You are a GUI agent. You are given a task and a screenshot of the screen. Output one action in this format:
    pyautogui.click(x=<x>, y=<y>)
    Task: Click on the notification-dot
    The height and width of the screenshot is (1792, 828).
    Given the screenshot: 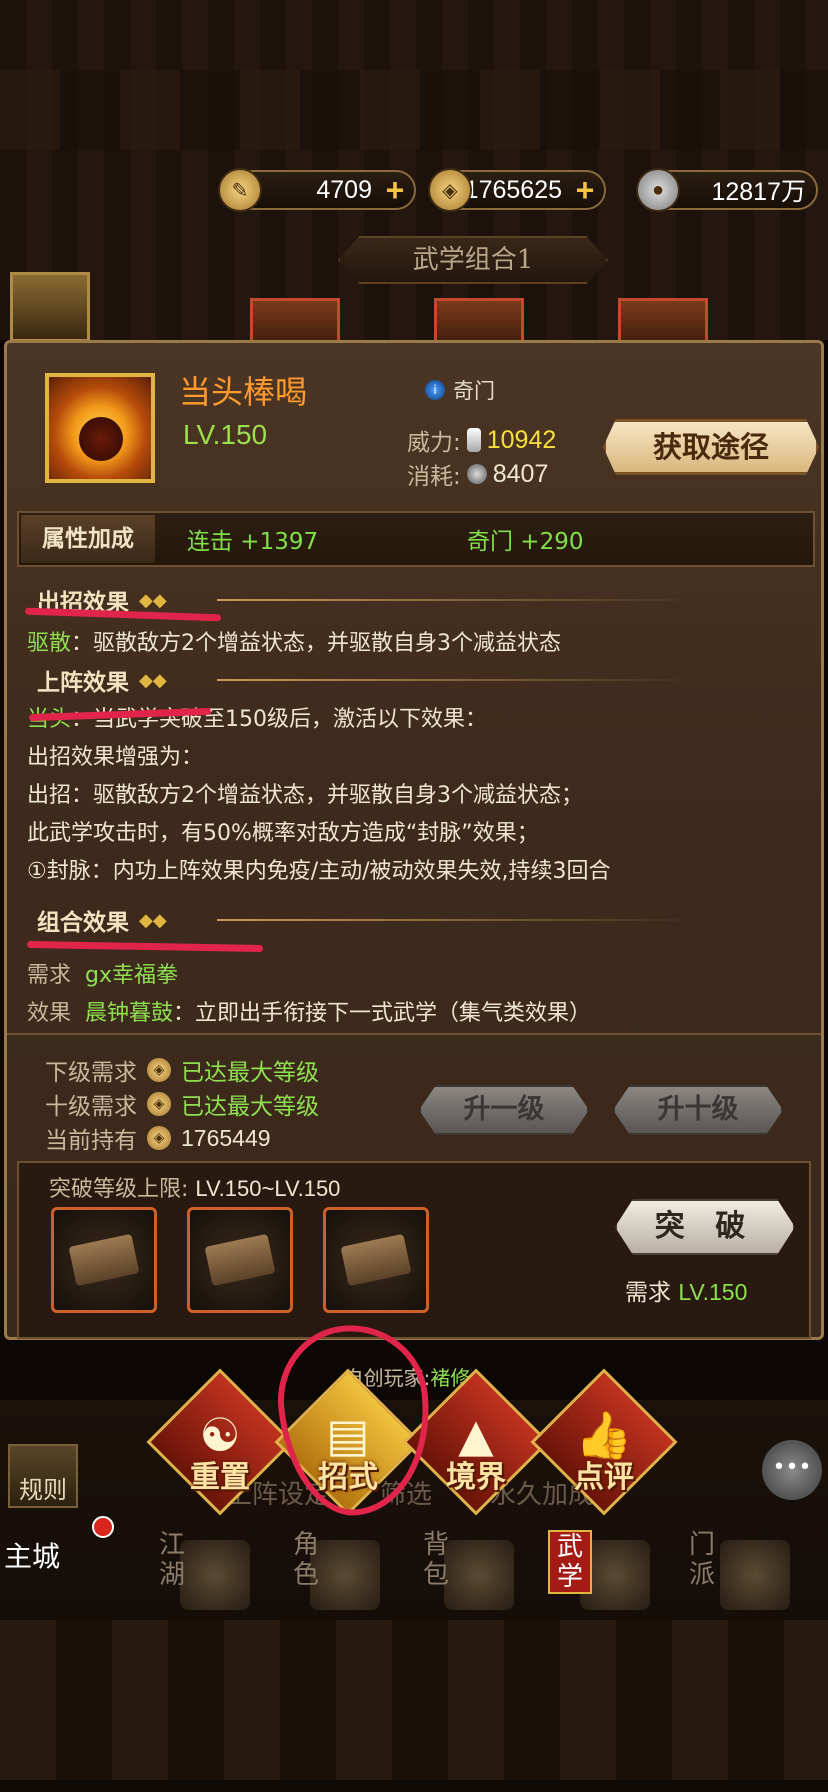 What is the action you would take?
    pyautogui.click(x=103, y=1527)
    